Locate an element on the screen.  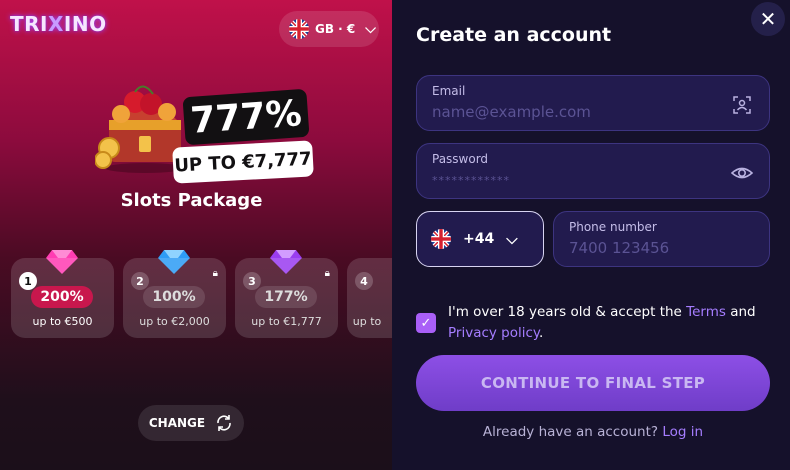
bonus-limit: up to €1,777 is located at coordinates (286, 321).